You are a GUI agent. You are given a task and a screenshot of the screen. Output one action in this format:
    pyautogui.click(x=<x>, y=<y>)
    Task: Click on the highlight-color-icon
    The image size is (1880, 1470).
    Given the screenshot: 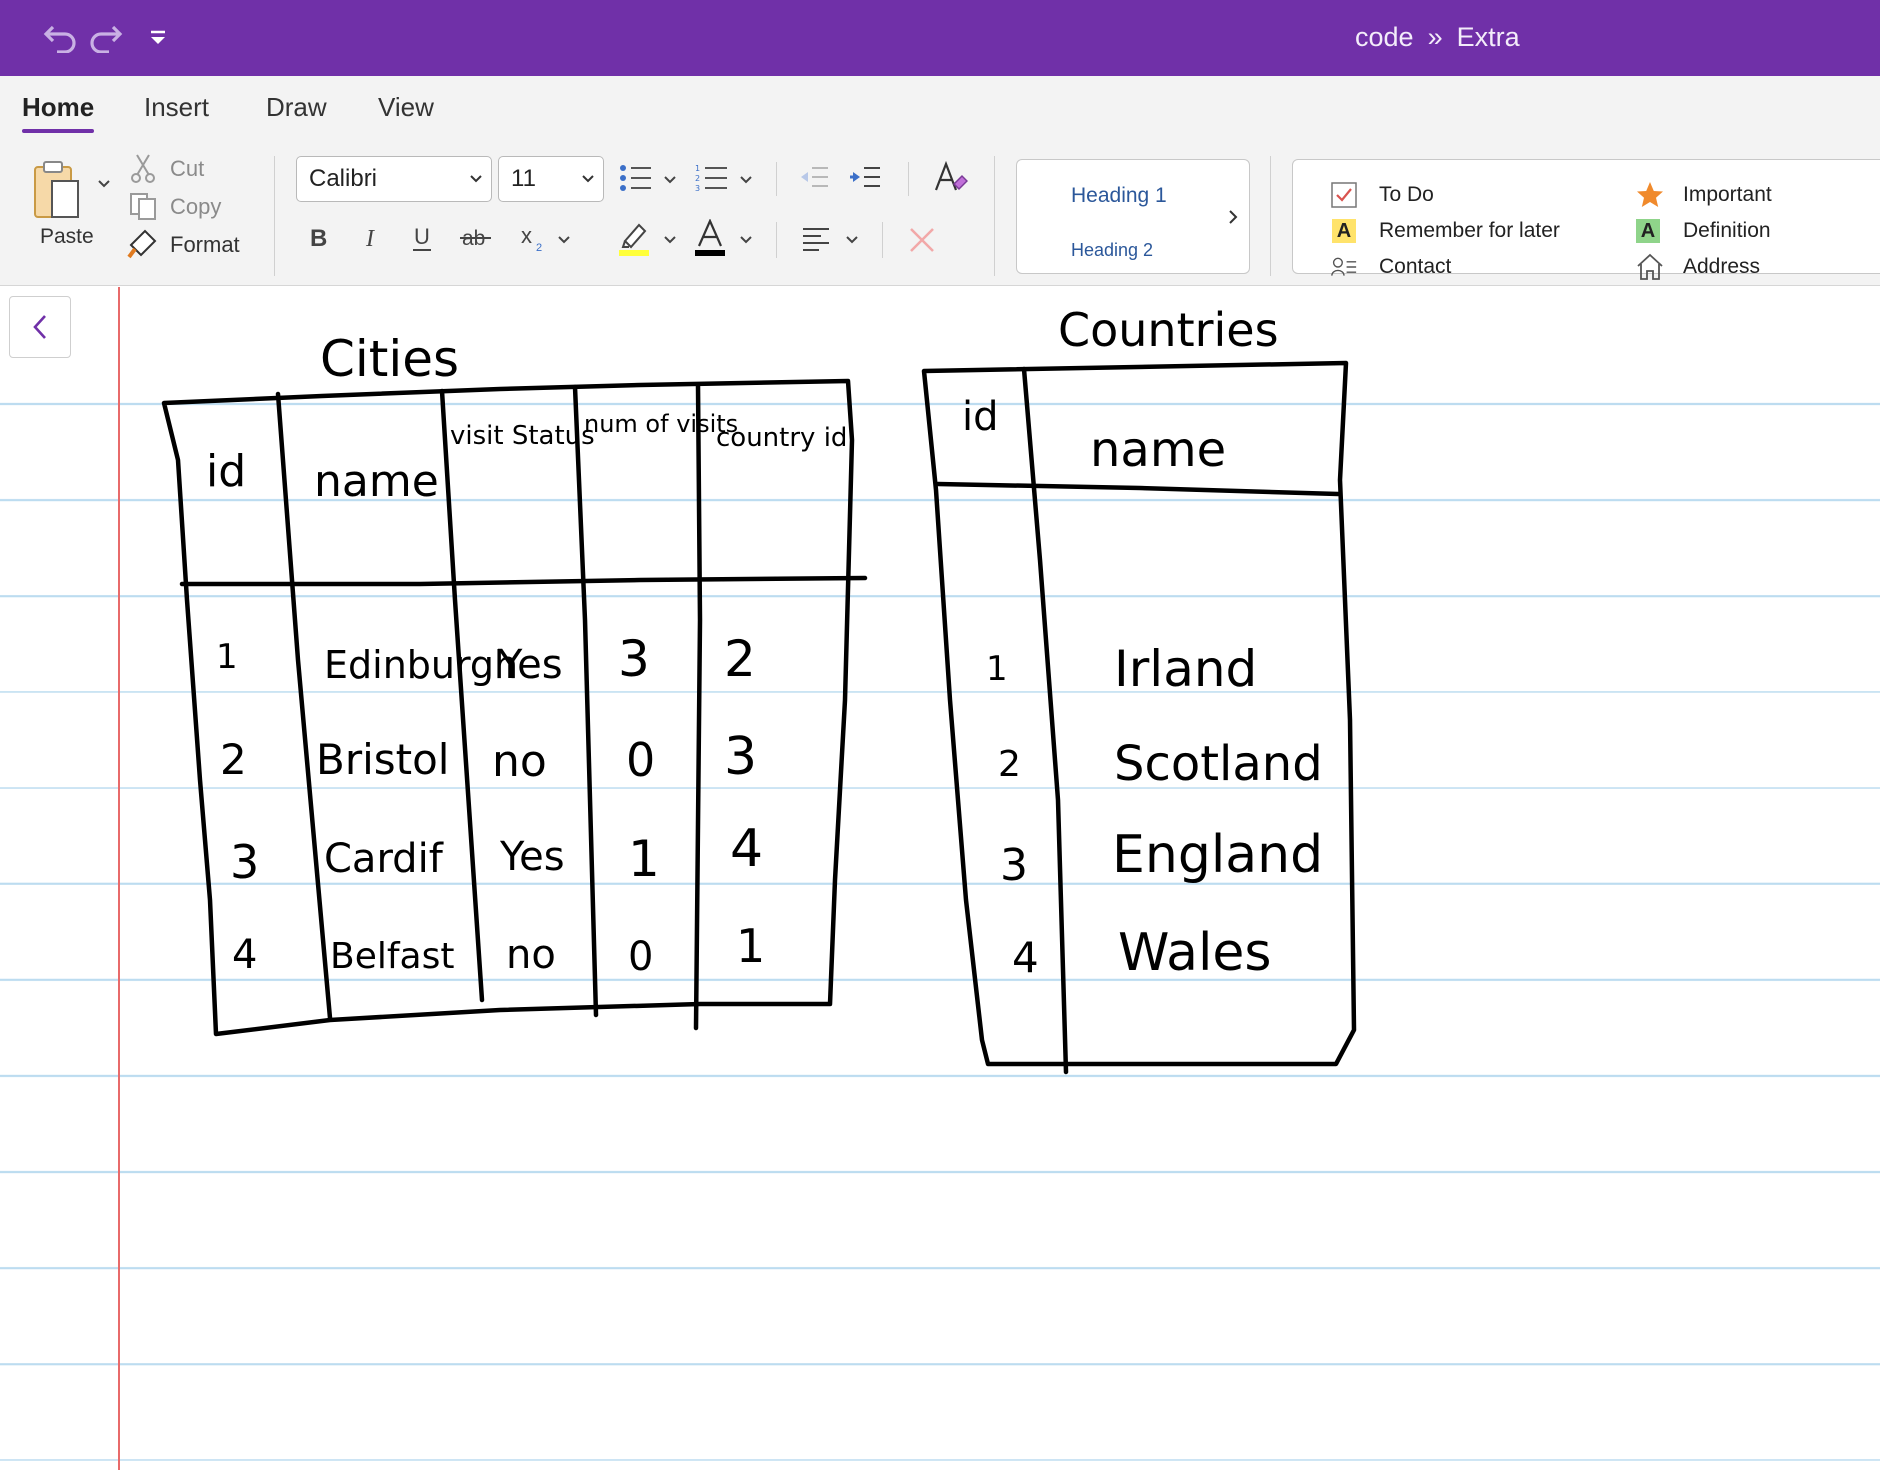 What is the action you would take?
    pyautogui.click(x=634, y=238)
    